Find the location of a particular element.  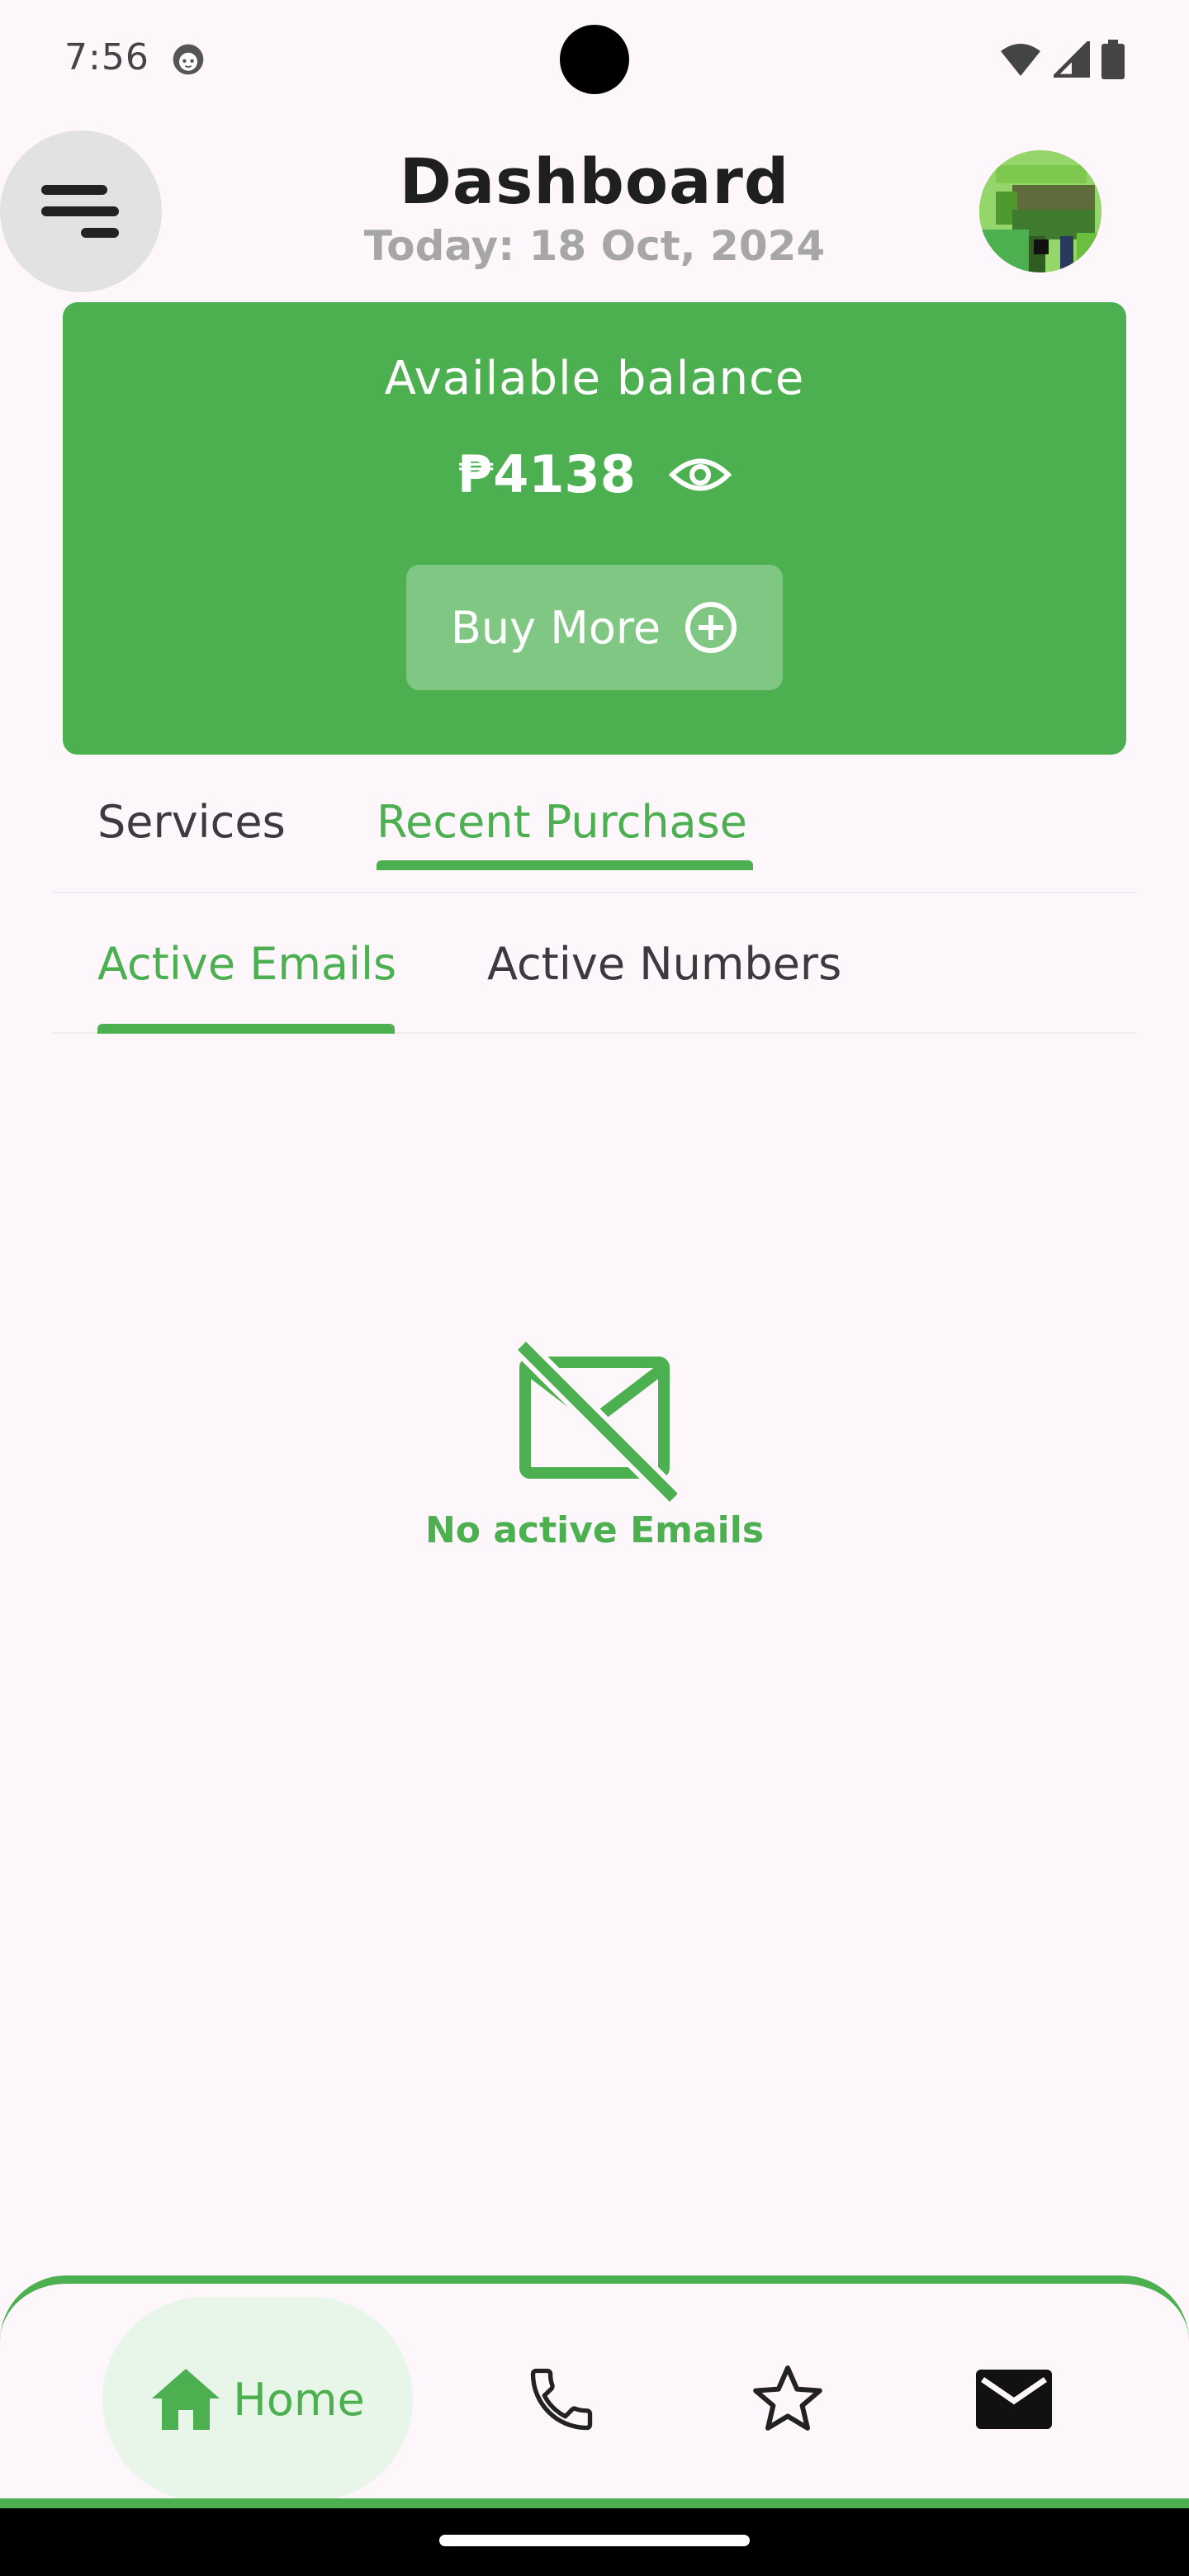

camera-cutout is located at coordinates (594, 59).